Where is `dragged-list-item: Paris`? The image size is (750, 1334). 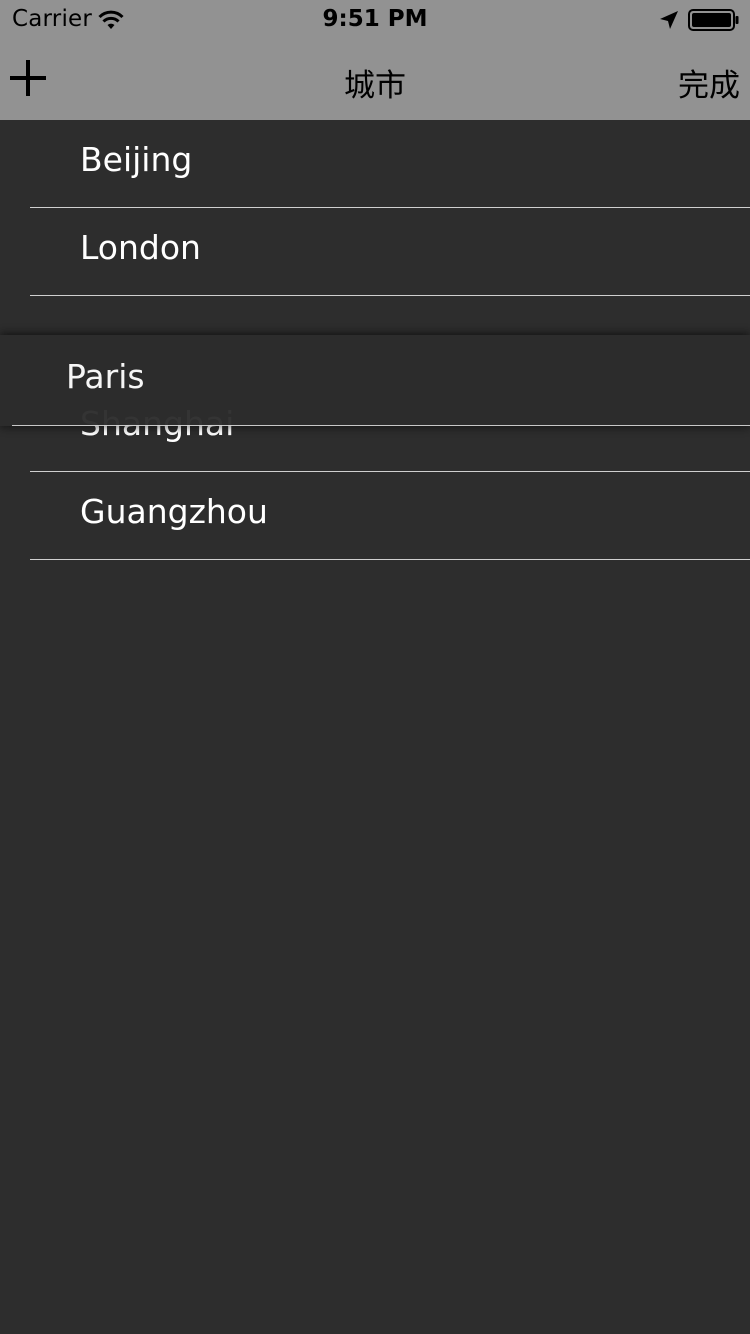
dragged-list-item: Paris is located at coordinates (375, 380).